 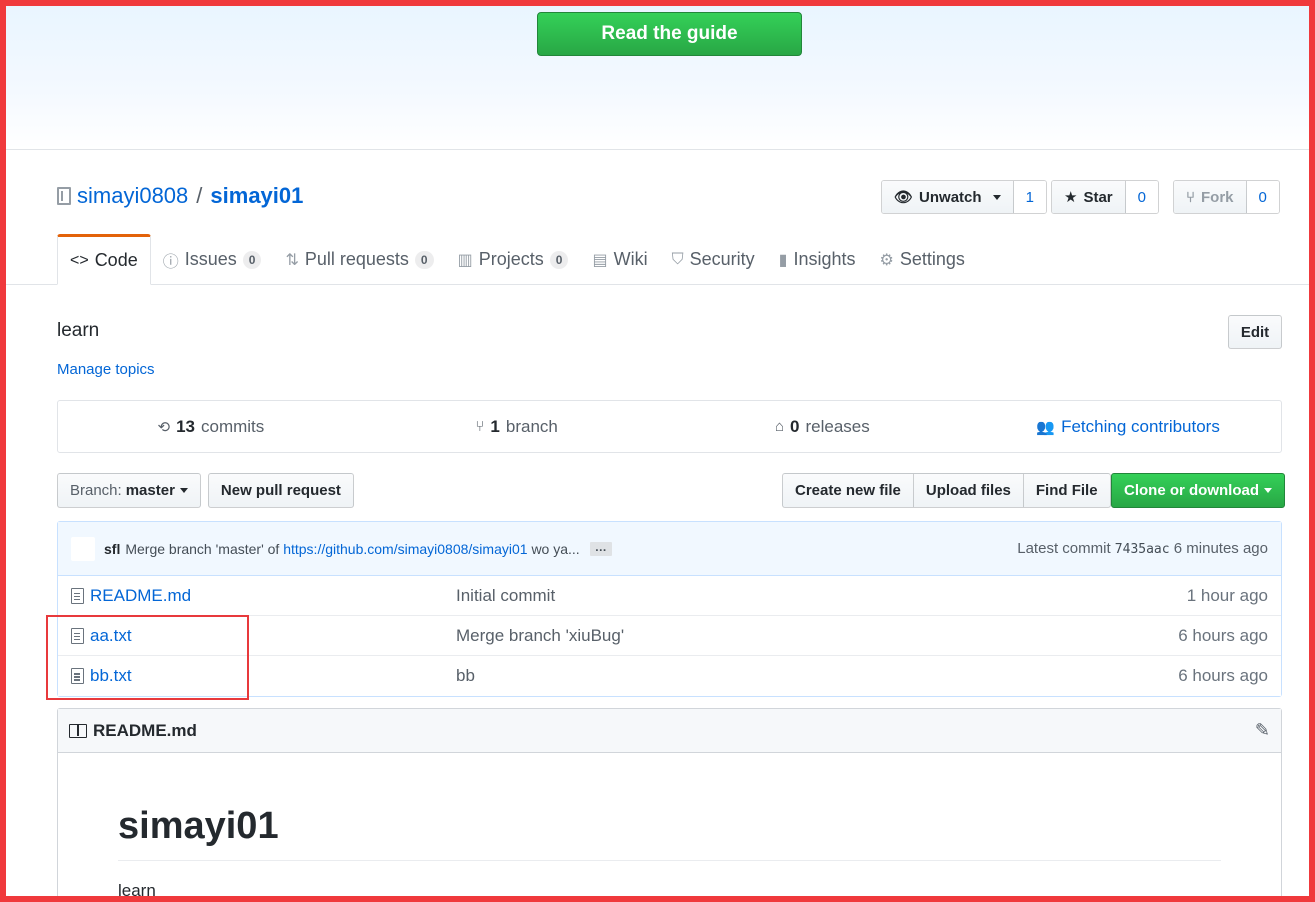 I want to click on tag-icon: ⌂, so click(x=779, y=426).